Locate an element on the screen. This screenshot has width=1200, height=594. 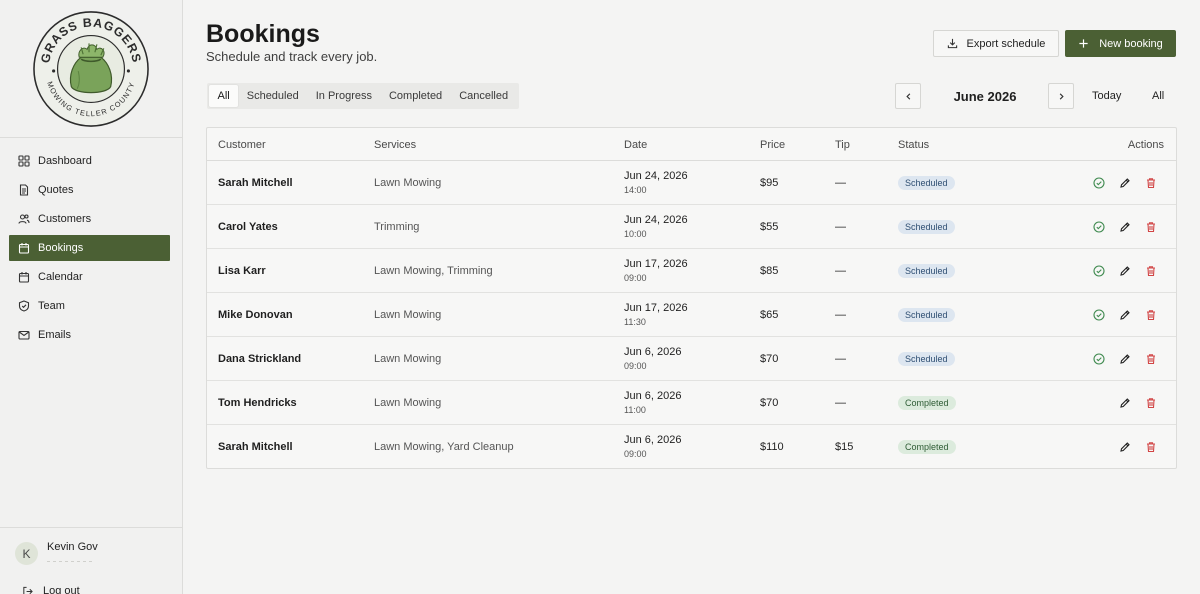
document-icon is located at coordinates (24, 190).